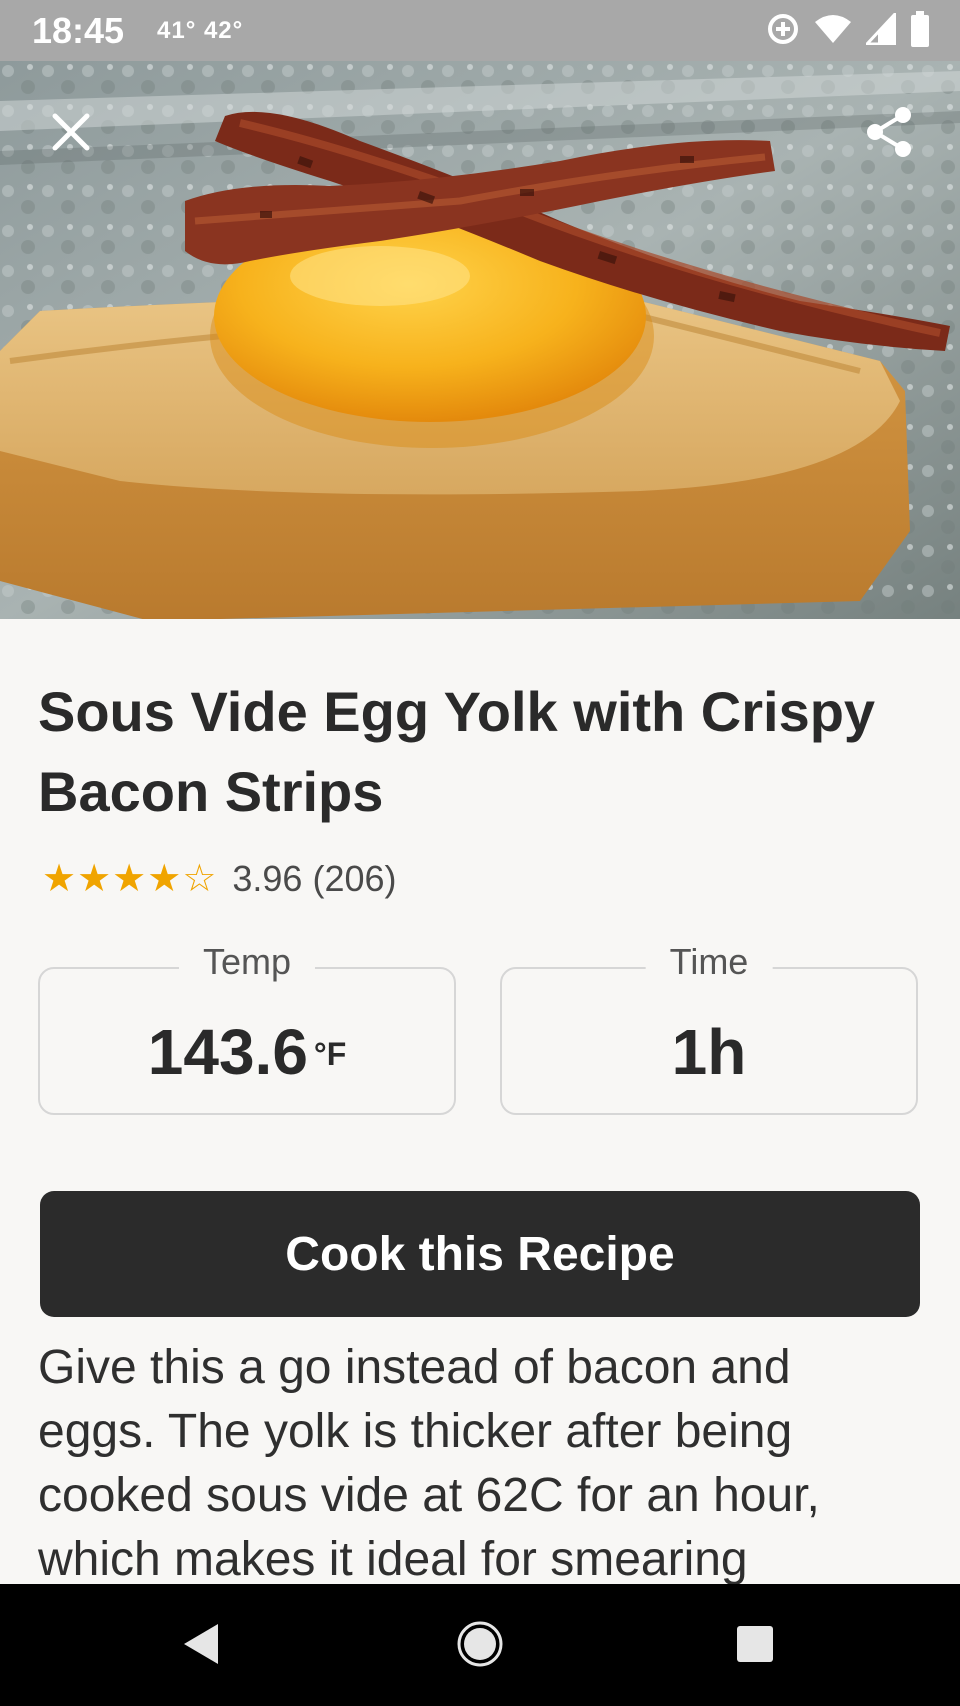 The width and height of the screenshot is (960, 1706). I want to click on nav-recents-button, so click(755, 1644).